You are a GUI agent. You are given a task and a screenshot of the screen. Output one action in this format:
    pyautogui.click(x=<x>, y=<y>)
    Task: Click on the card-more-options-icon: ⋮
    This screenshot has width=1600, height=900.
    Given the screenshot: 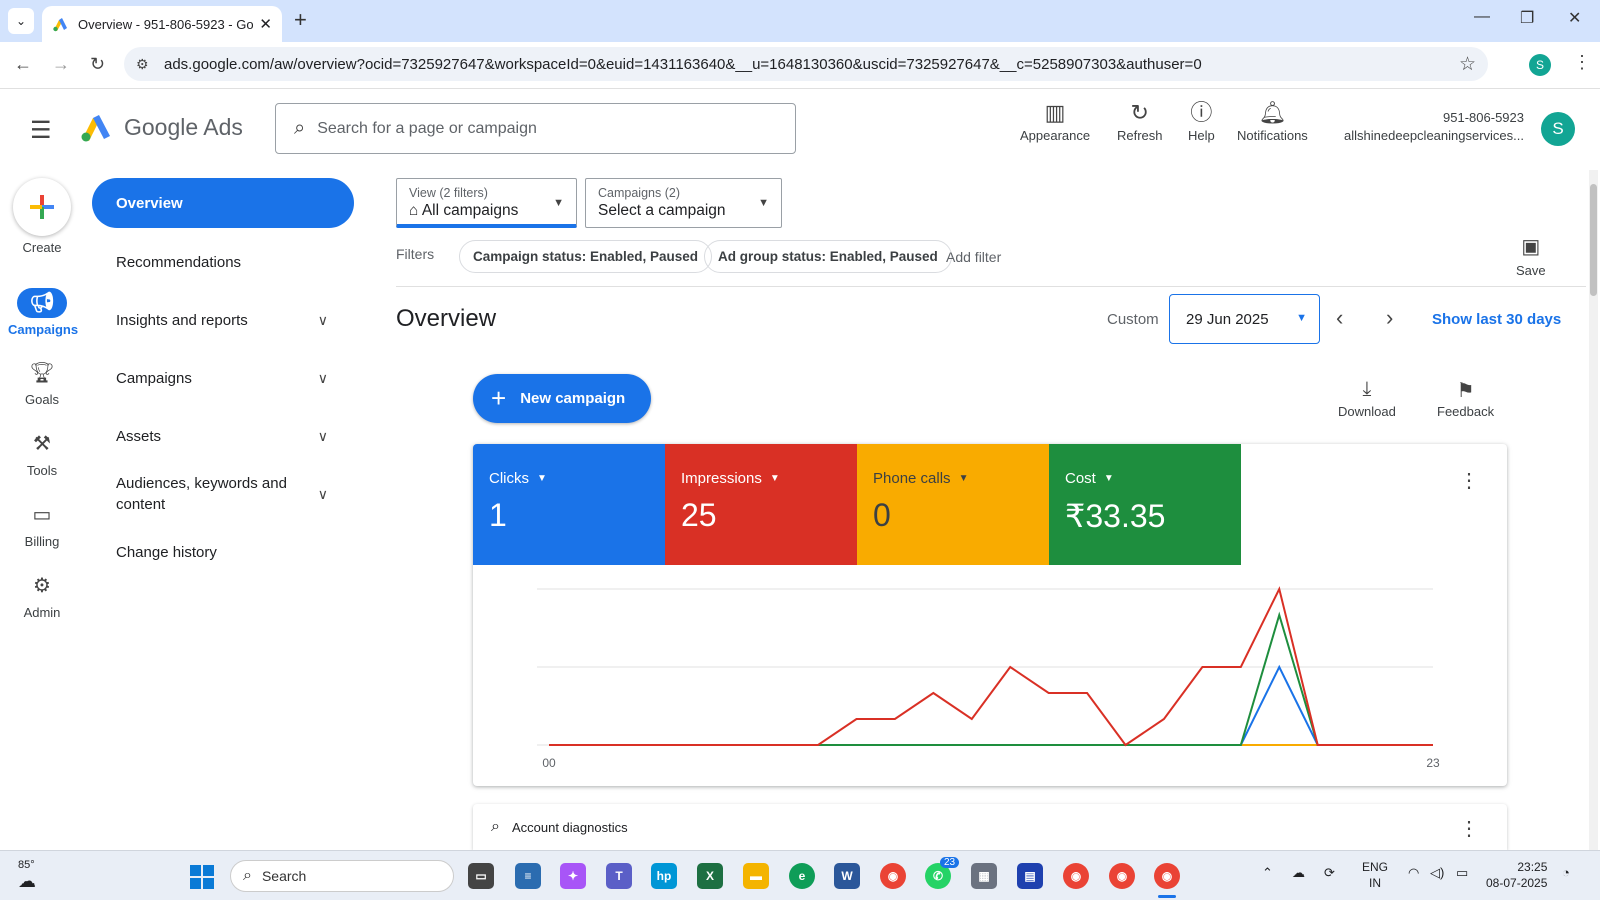 What is the action you would take?
    pyautogui.click(x=1469, y=480)
    